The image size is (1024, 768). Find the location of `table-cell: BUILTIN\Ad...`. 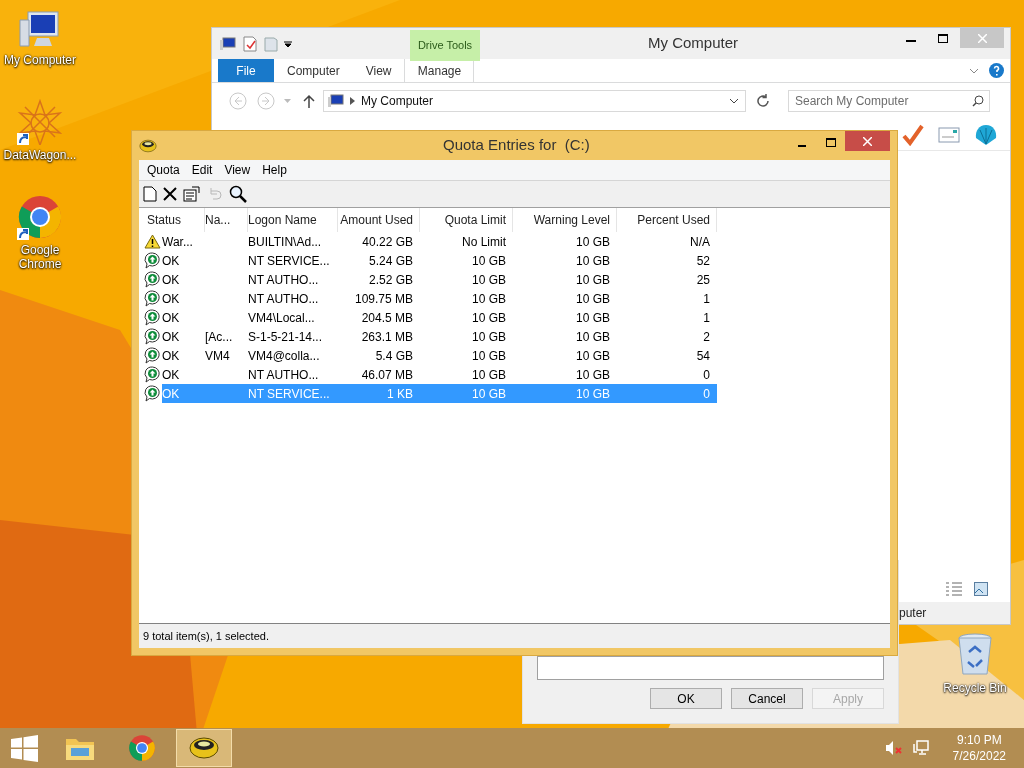

table-cell: BUILTIN\Ad... is located at coordinates (285, 241).